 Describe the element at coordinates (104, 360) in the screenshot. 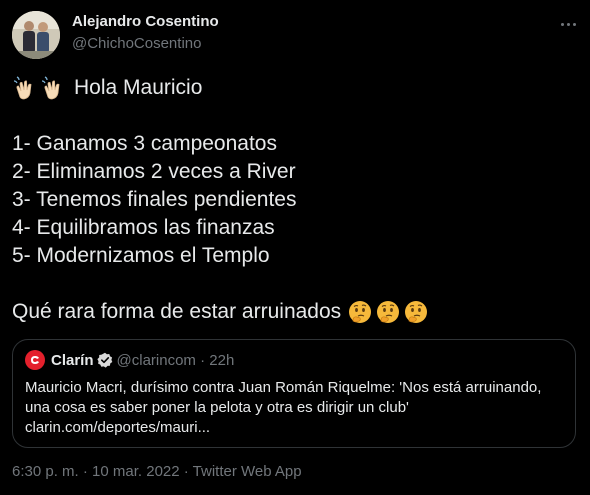

I see `verified-badge-icon` at that location.